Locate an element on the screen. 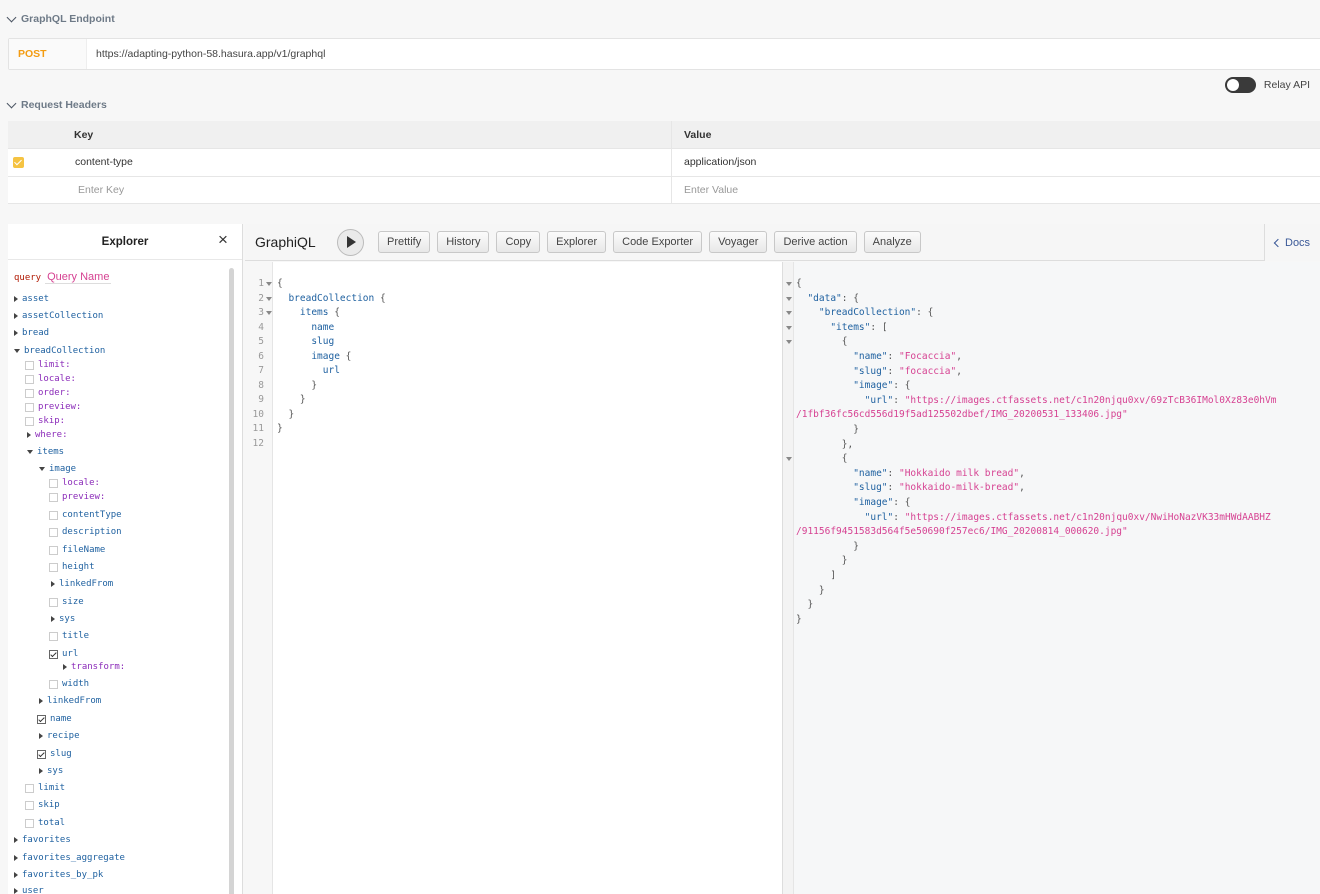 The image size is (1320, 894). relay-api-toggle is located at coordinates (1240, 85).